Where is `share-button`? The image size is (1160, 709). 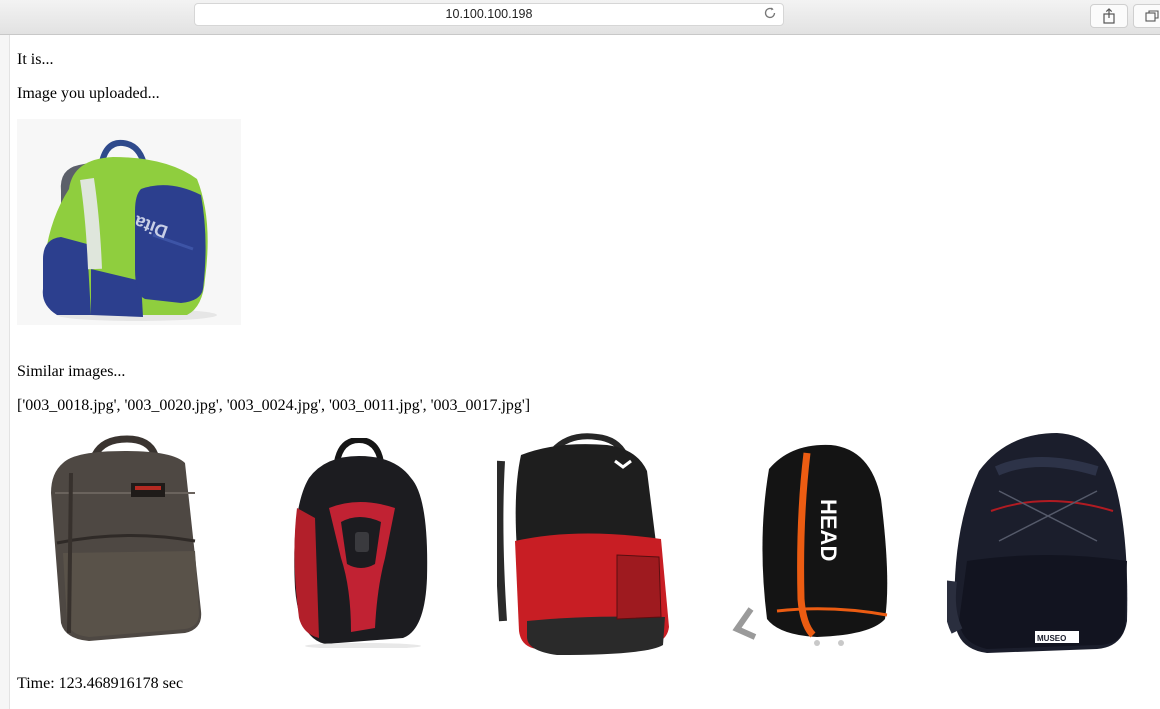 share-button is located at coordinates (1109, 16).